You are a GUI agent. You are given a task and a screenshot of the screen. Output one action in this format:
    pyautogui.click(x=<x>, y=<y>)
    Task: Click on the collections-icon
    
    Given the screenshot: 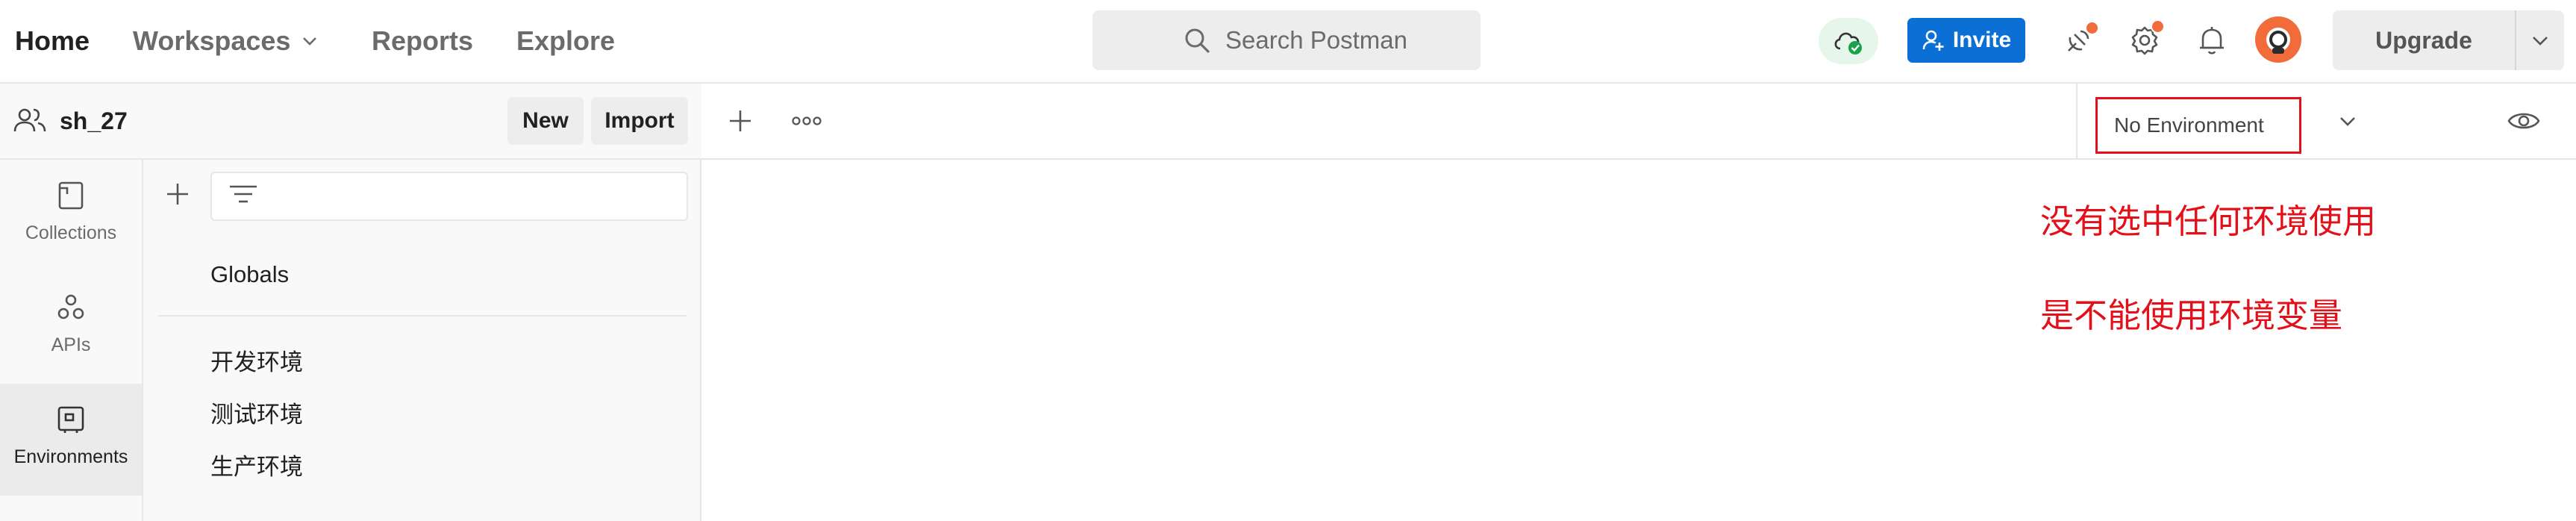 What is the action you would take?
    pyautogui.click(x=70, y=196)
    